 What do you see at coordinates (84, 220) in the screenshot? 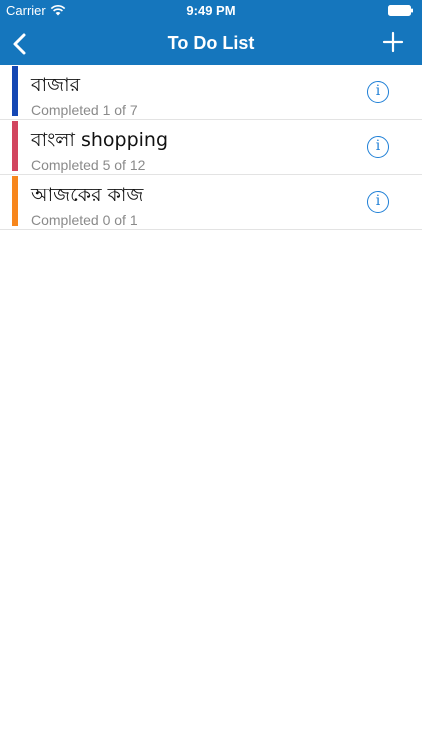
I see `list-progress: Completed 0 of 1` at bounding box center [84, 220].